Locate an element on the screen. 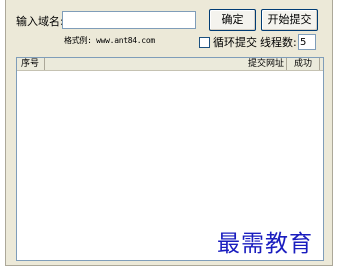 This screenshot has width=340, height=271. threads-label: 线程数: is located at coordinates (278, 42).